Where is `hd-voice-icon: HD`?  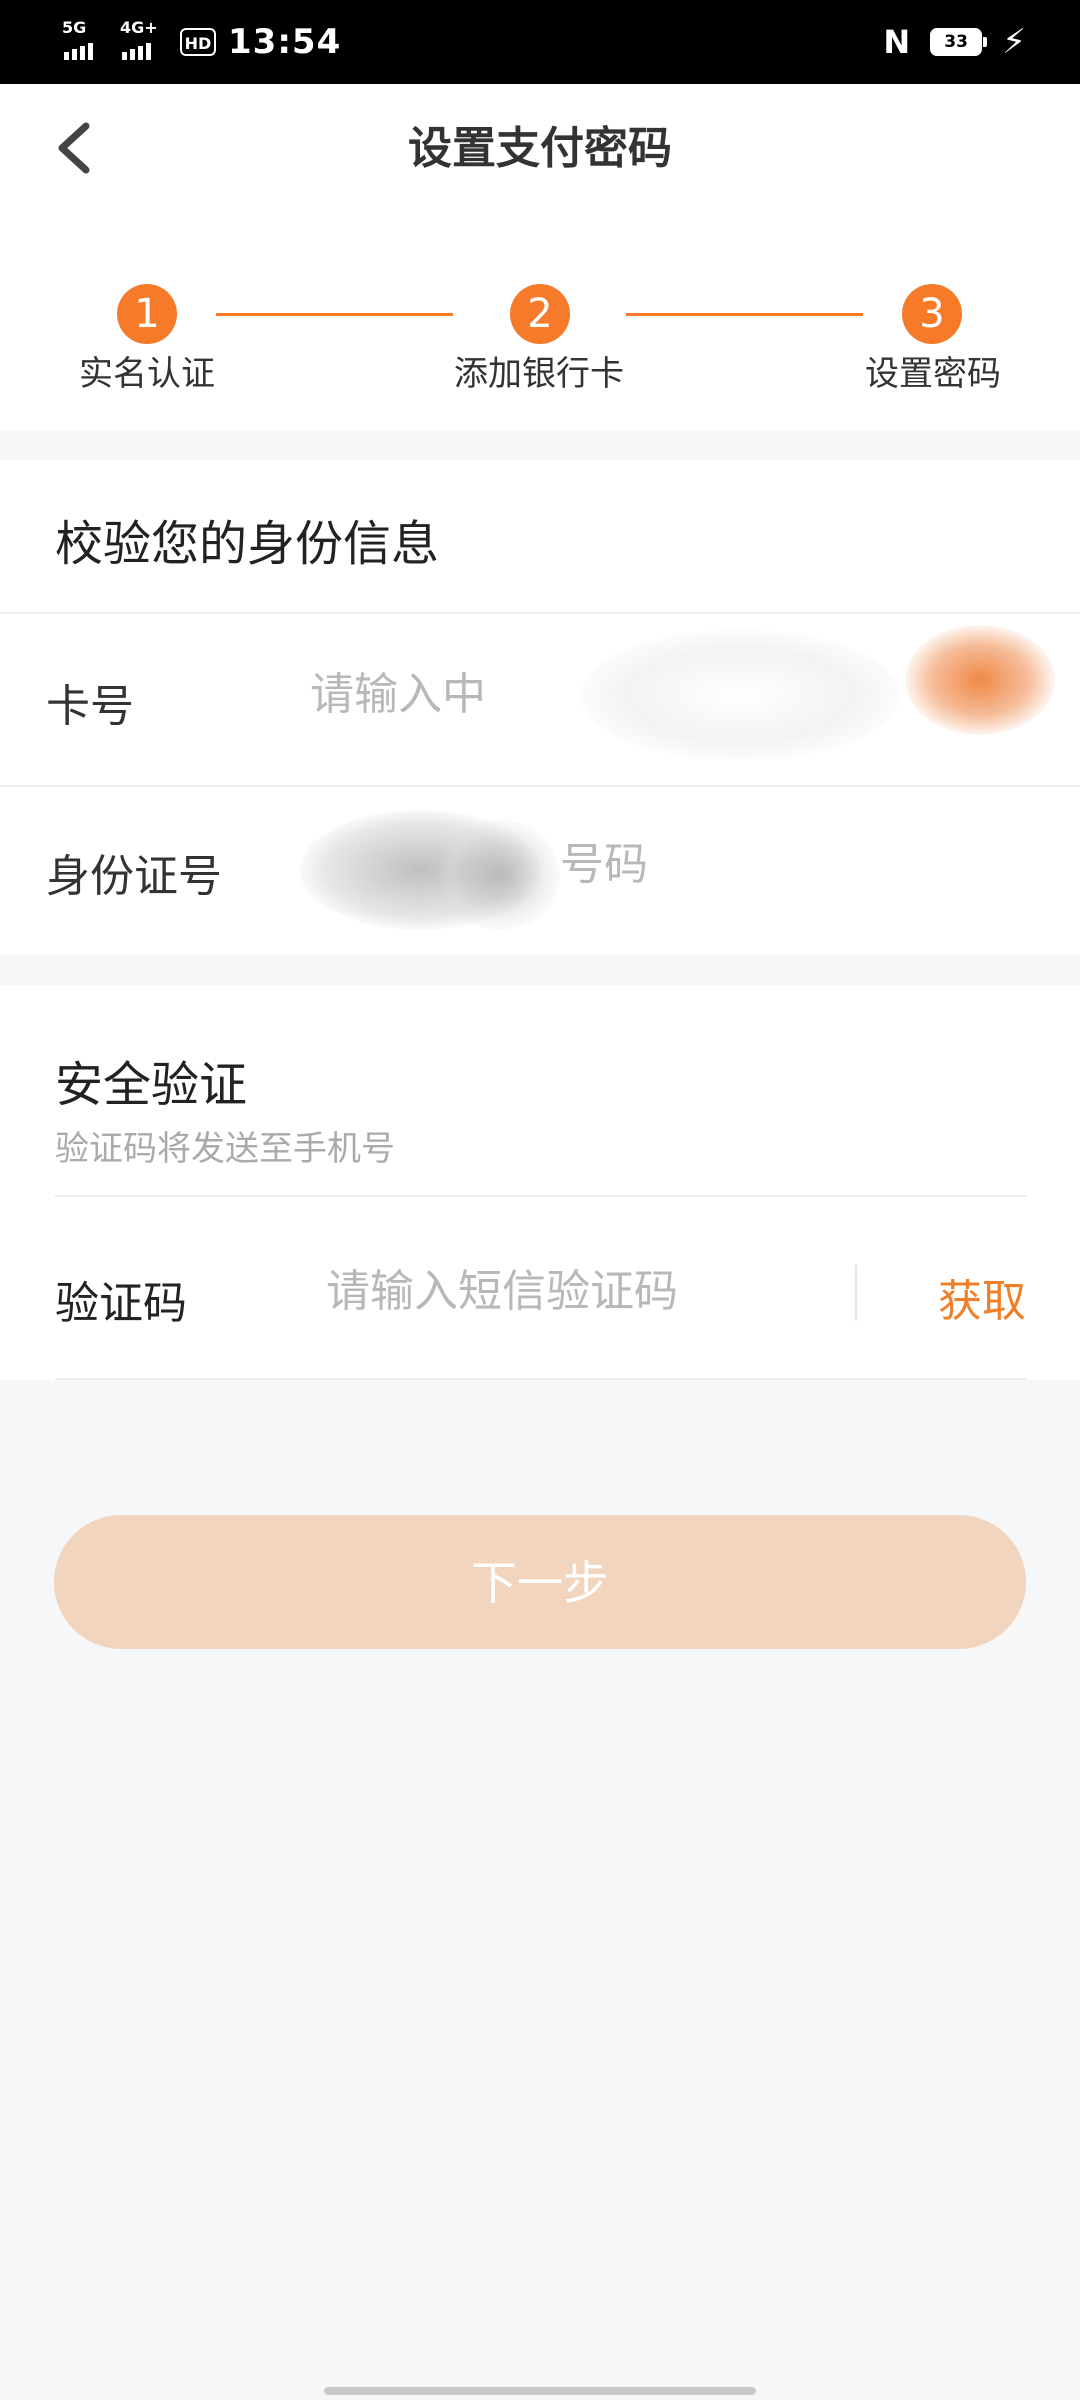 hd-voice-icon: HD is located at coordinates (198, 42).